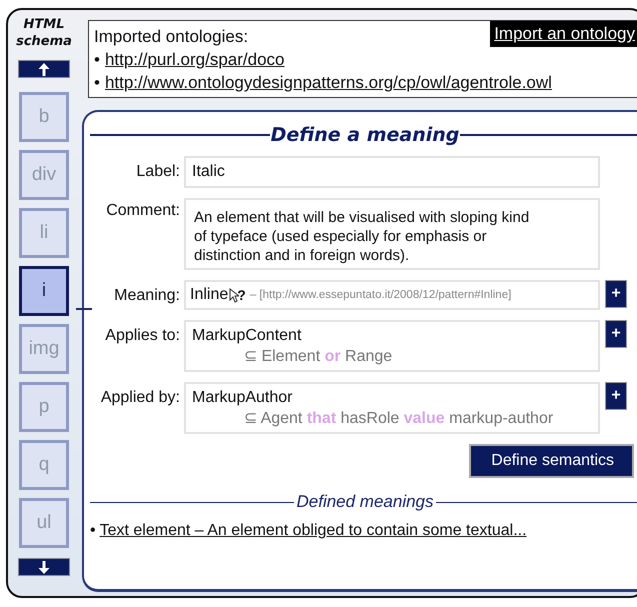 This screenshot has width=637, height=607. What do you see at coordinates (392, 346) in the screenshot?
I see `class-field: MarkupContent ⊆ Element or Range` at bounding box center [392, 346].